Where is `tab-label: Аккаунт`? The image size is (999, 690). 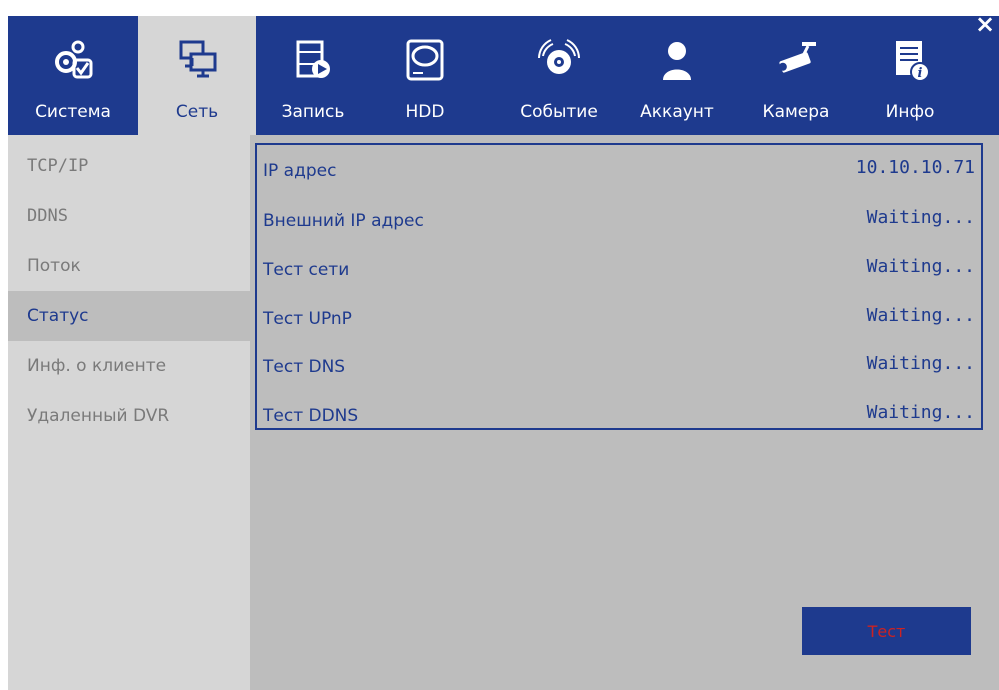 tab-label: Аккаунт is located at coordinates (677, 112).